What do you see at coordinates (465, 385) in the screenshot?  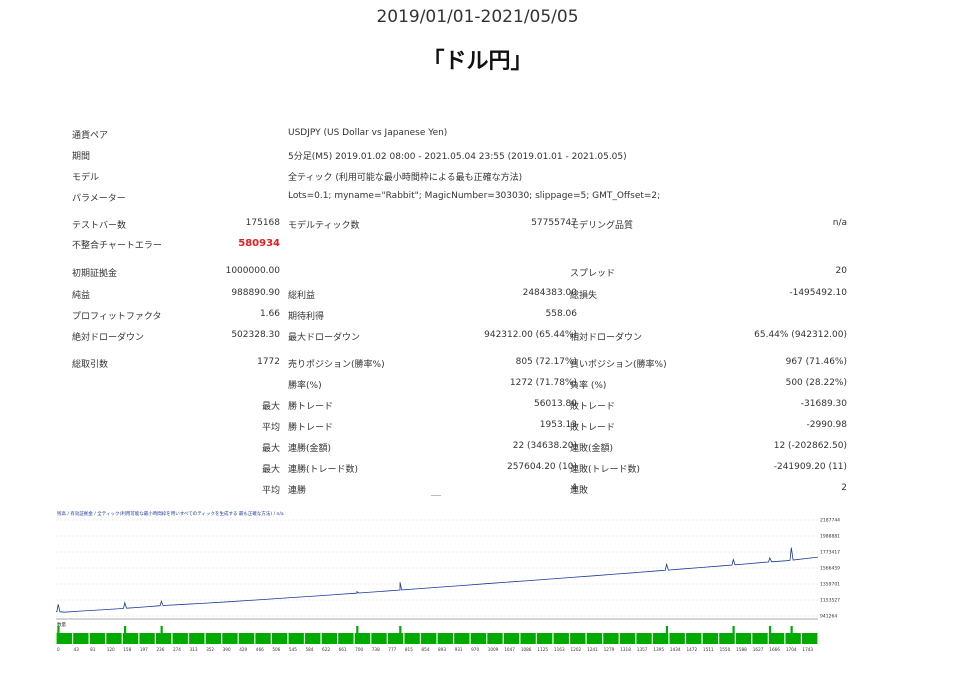 I see `report-row: 勝率(%) 1272 (71.78%) 負率 (%) 500 (28.22%)` at bounding box center [465, 385].